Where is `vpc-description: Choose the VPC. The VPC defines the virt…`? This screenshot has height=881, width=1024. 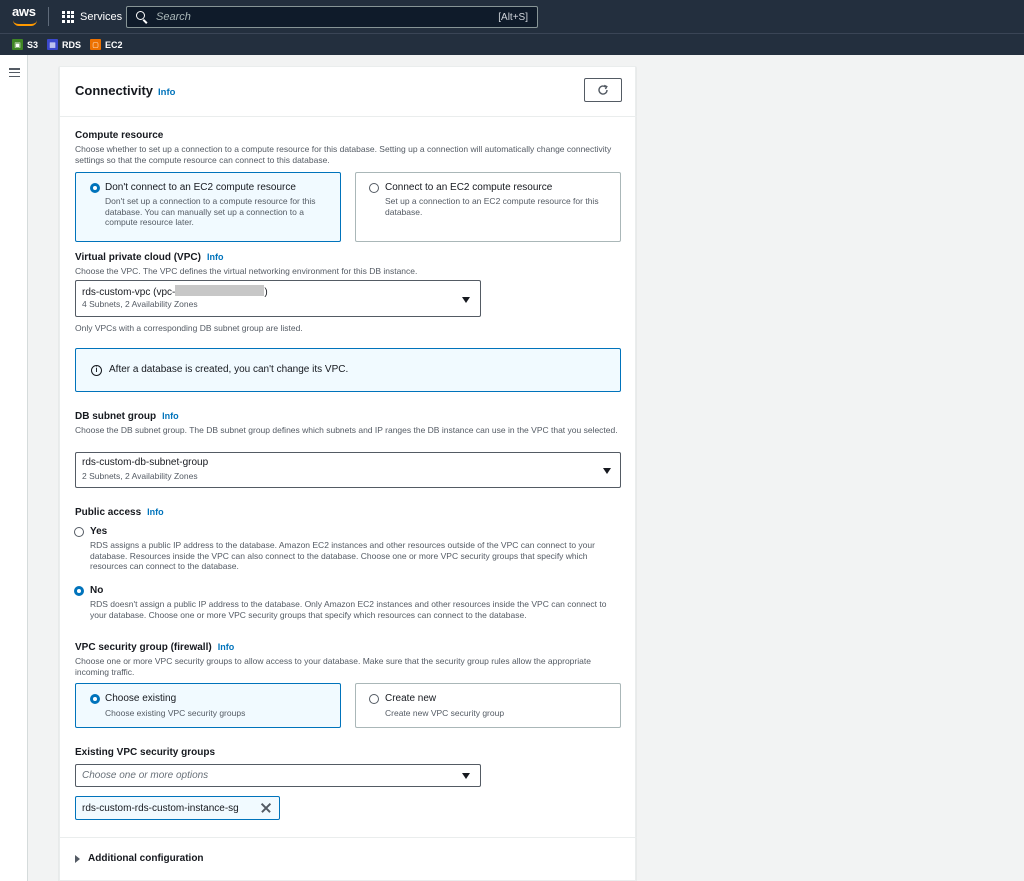 vpc-description: Choose the VPC. The VPC defines the virt… is located at coordinates (246, 271).